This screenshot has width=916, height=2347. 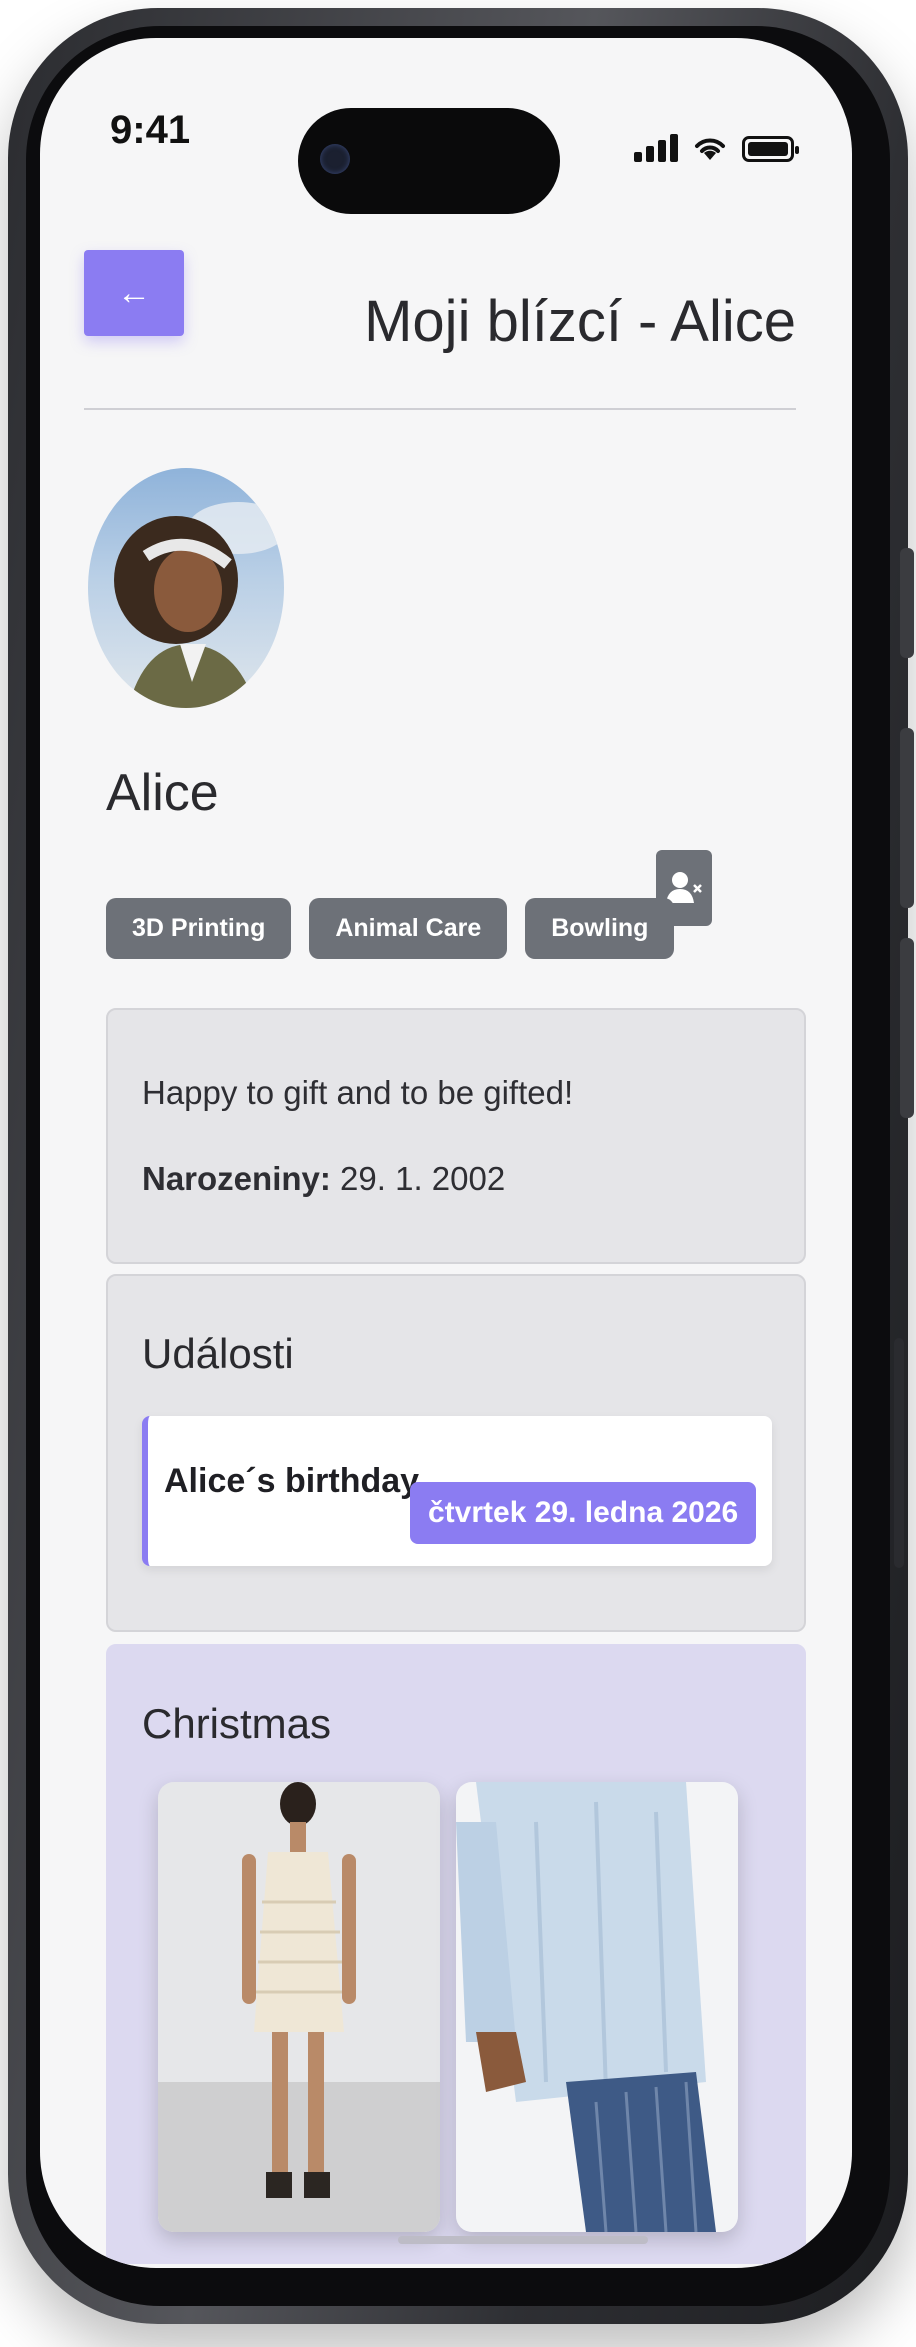 I want to click on gift-item-shirt, so click(x=597, y=2007).